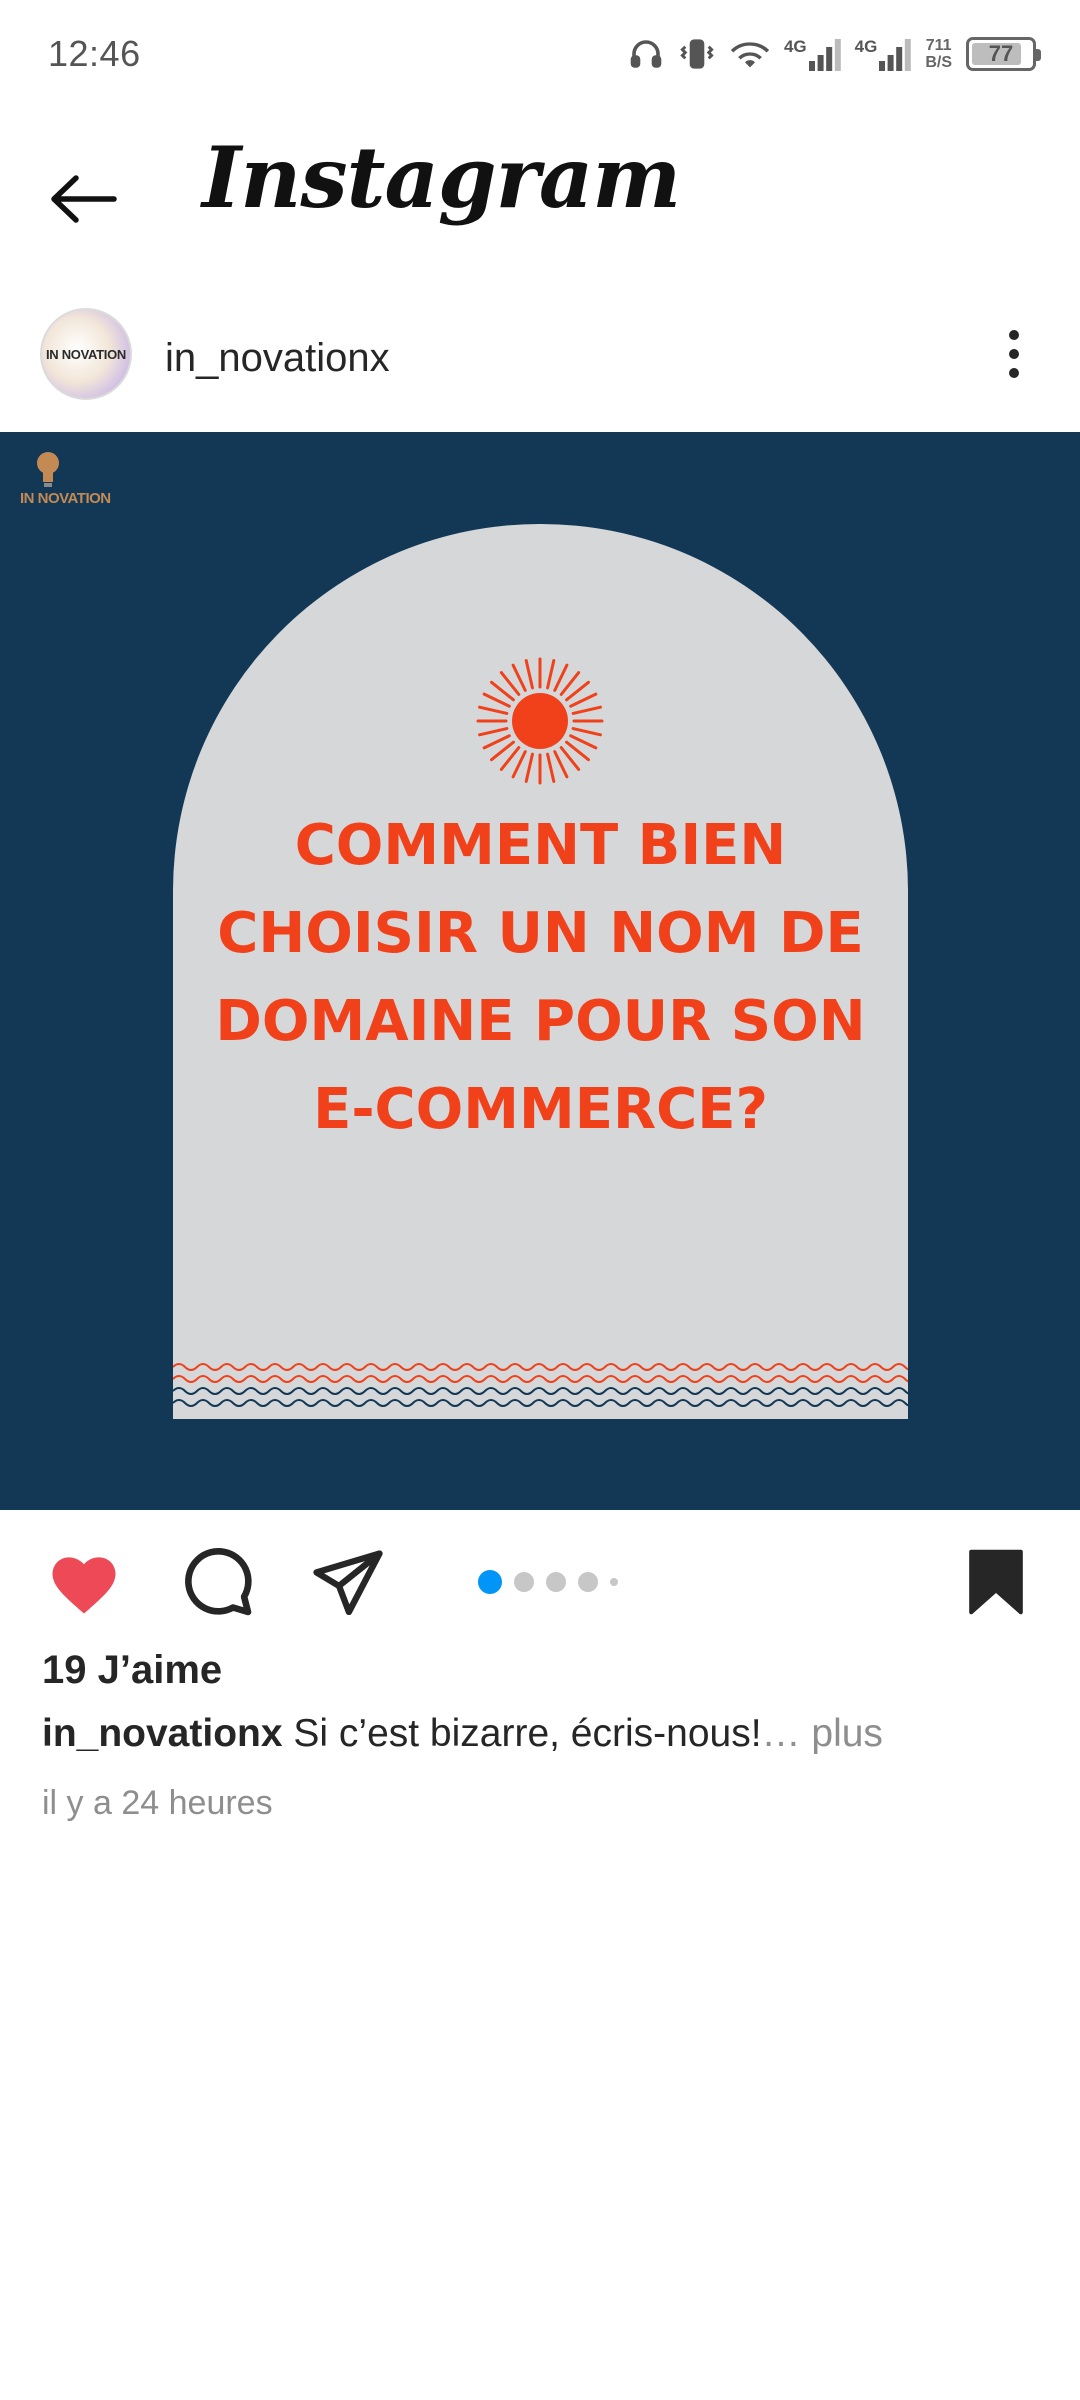 This screenshot has width=1080, height=2400. Describe the element at coordinates (84, 1585) in the screenshot. I see `heart-filled-icon` at that location.